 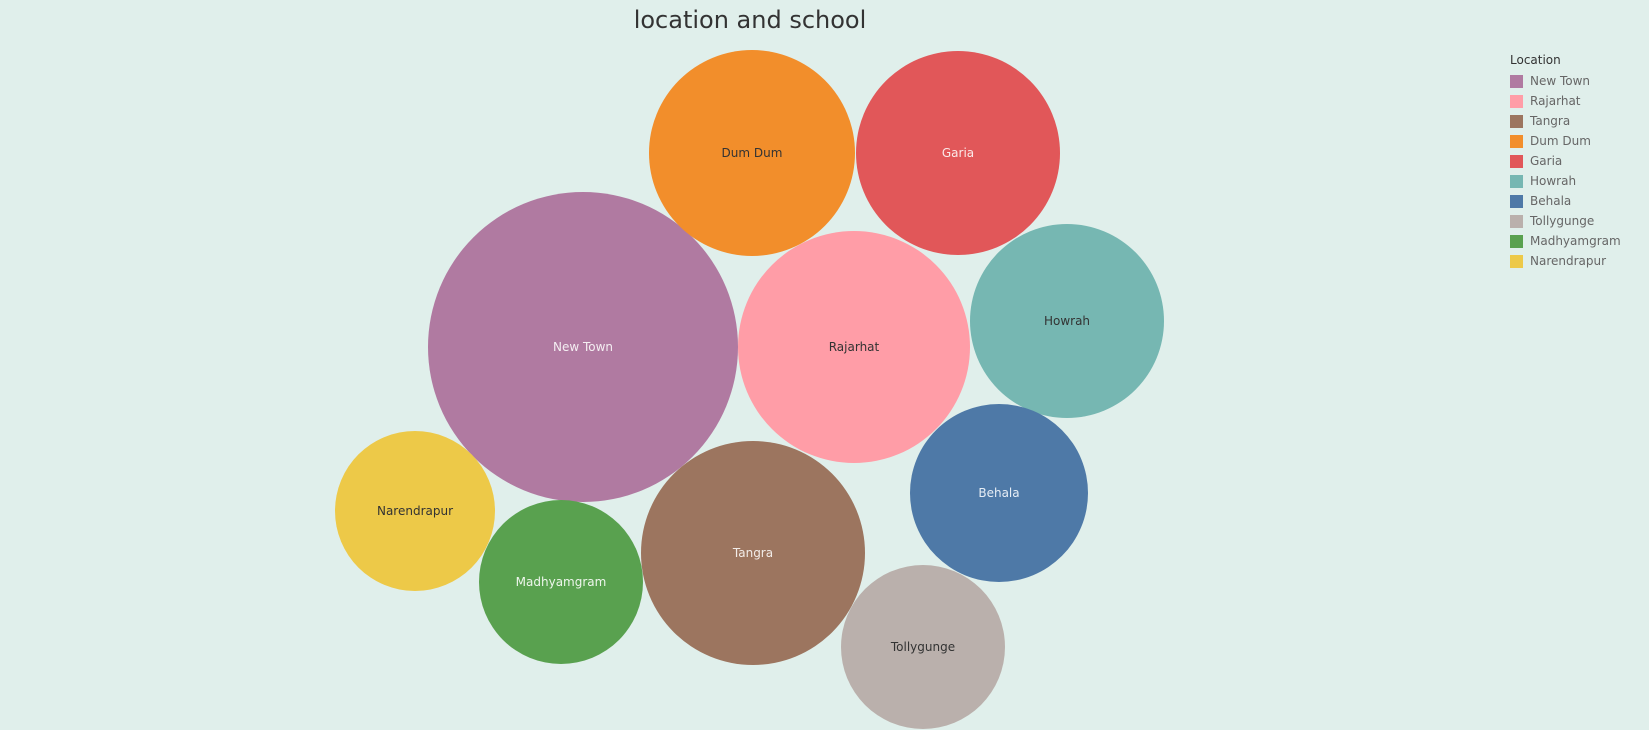 What do you see at coordinates (1516, 241) in the screenshot?
I see `legend-swatch-madhyamgram` at bounding box center [1516, 241].